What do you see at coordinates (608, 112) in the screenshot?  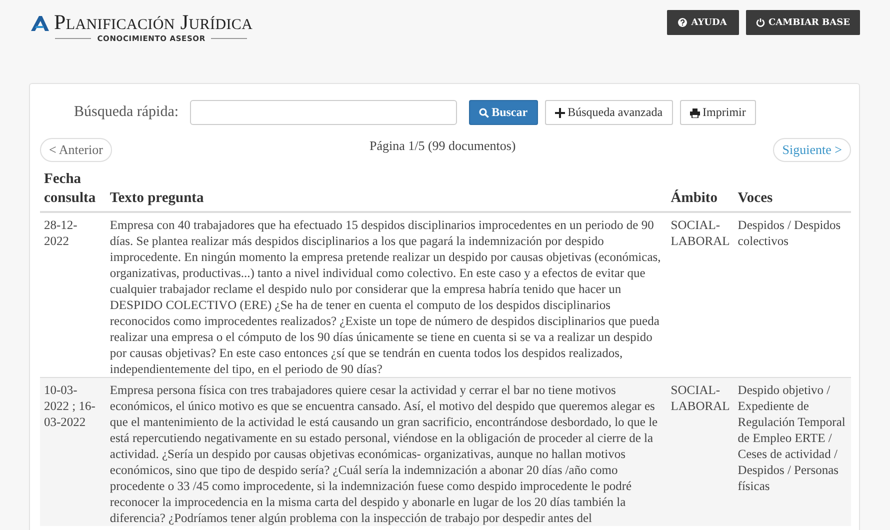 I see `advanced-search-button: Búsqueda avanzada` at bounding box center [608, 112].